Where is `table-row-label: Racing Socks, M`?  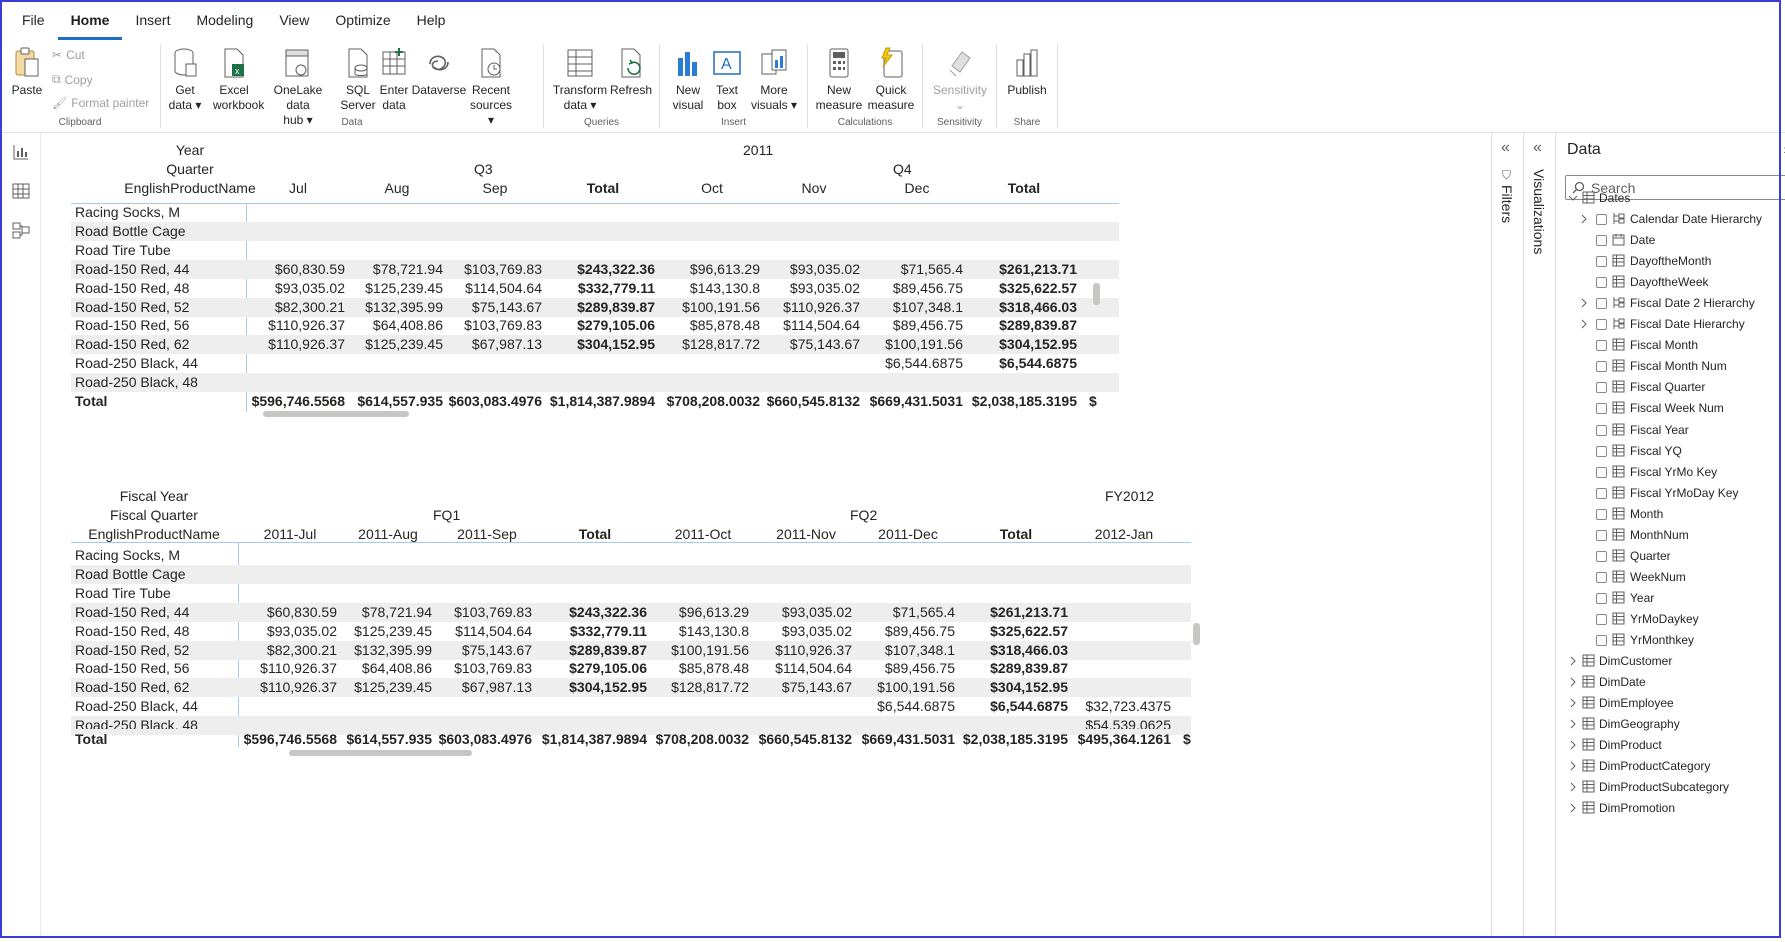 table-row-label: Racing Socks, M is located at coordinates (127, 212).